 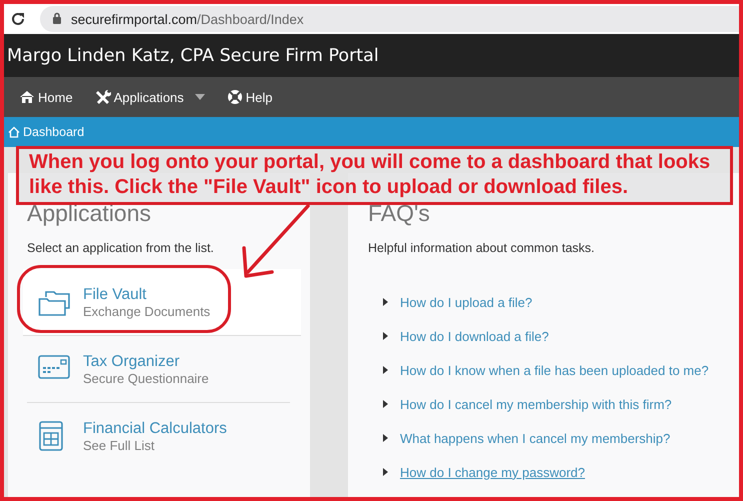 What do you see at coordinates (389, 19) in the screenshot?
I see `address-bar: securefirmportal.com/Dashboard/Index` at bounding box center [389, 19].